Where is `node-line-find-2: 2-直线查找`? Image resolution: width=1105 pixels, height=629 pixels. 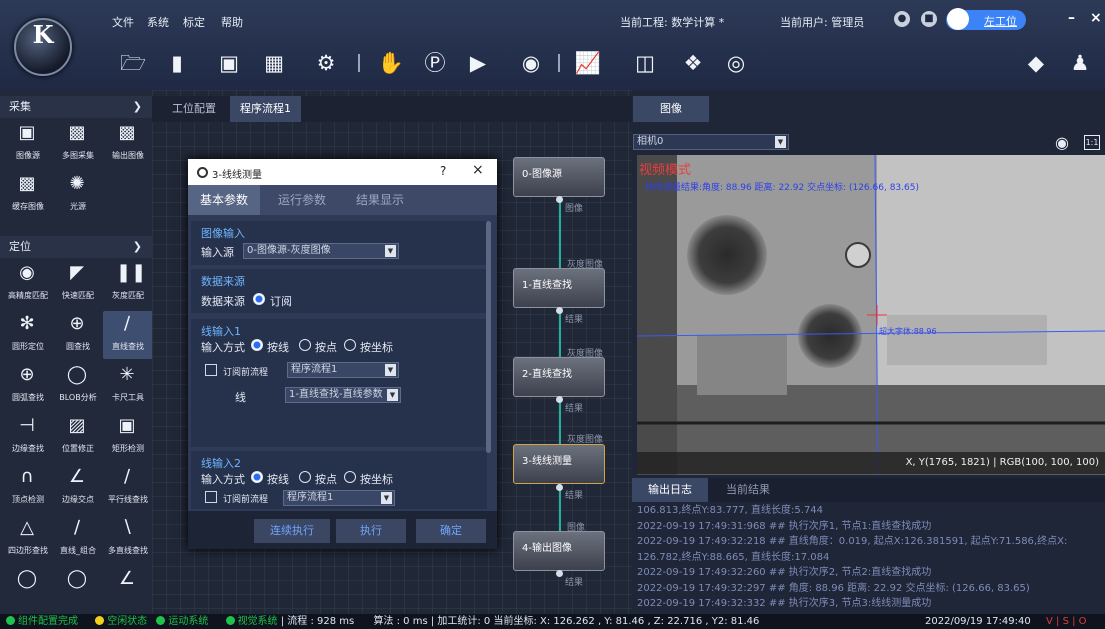
node-line-find-2: 2-直线查找 is located at coordinates (559, 377).